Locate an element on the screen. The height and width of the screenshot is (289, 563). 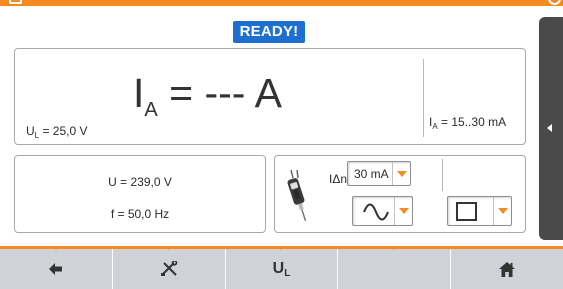
chevron-left-icon is located at coordinates (549, 128).